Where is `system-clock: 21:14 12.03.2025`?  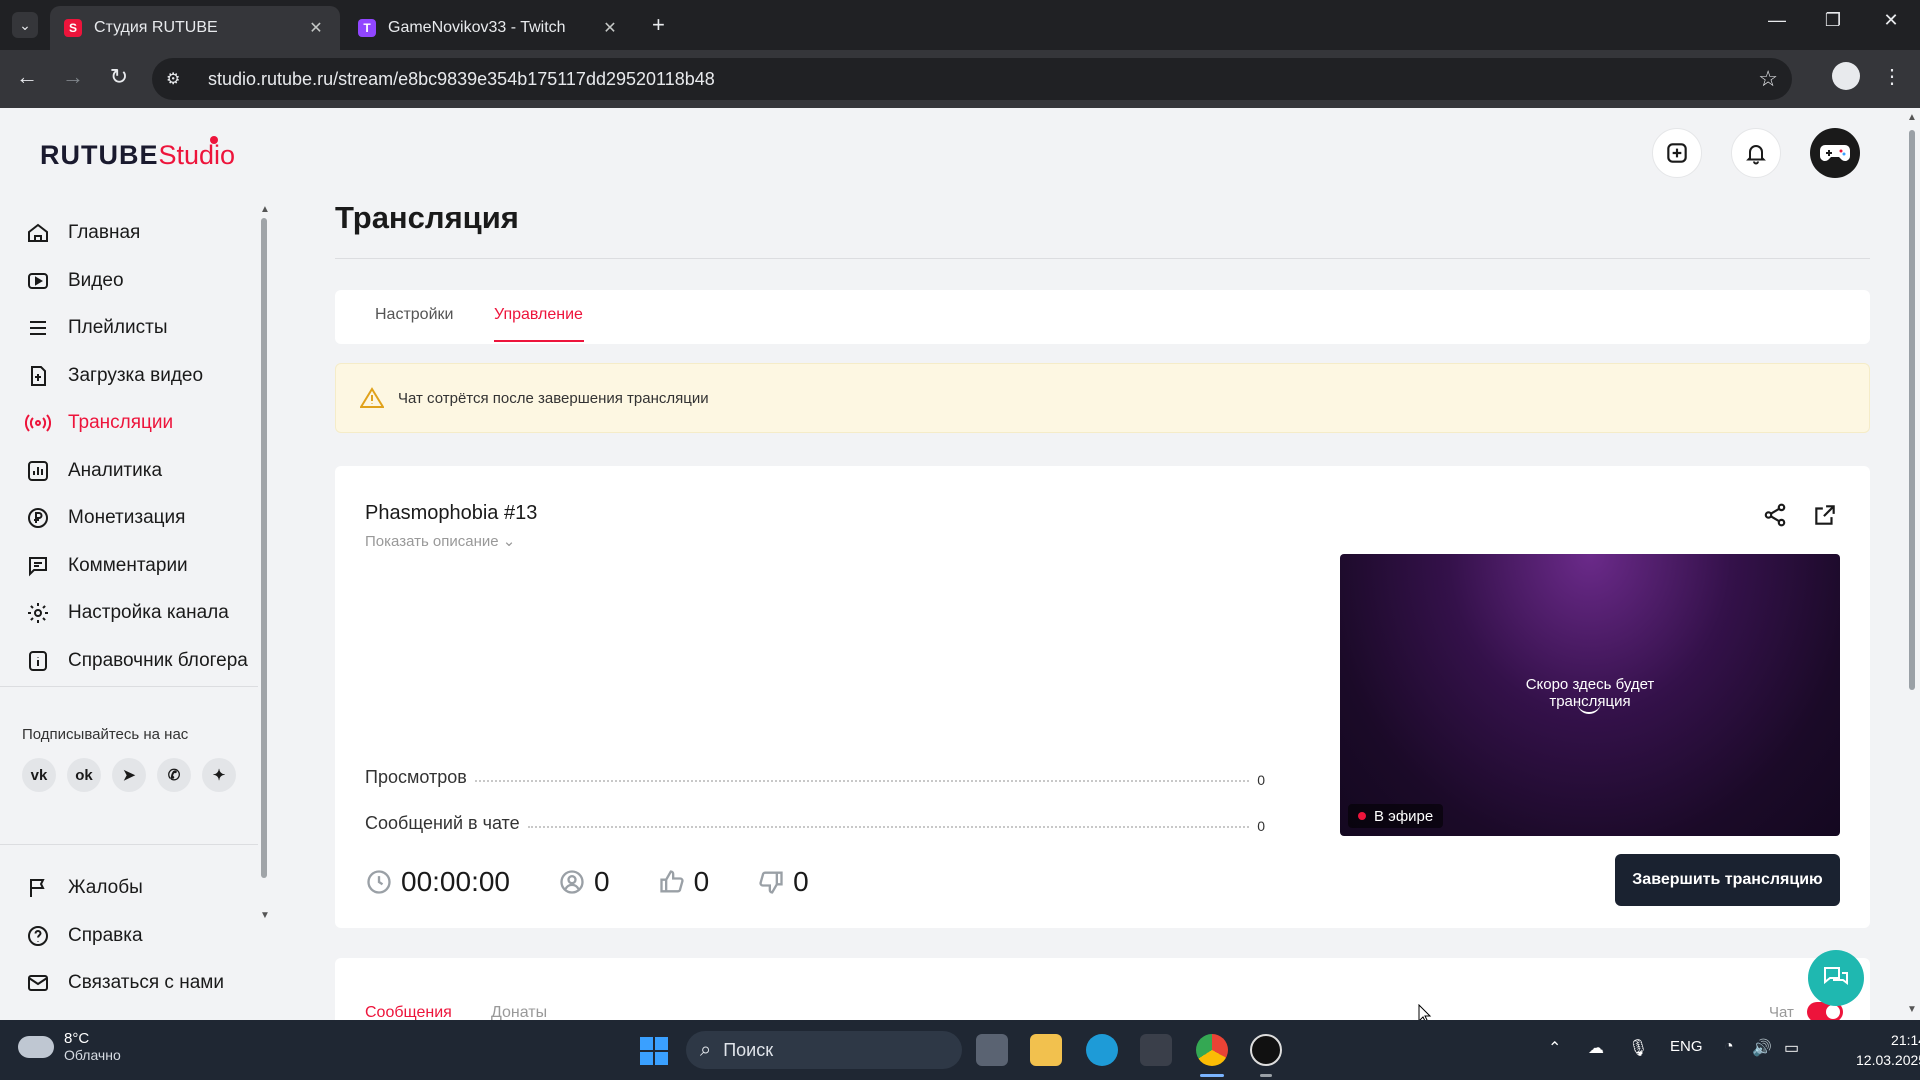
system-clock: 21:14 12.03.2025 is located at coordinates (1888, 1050).